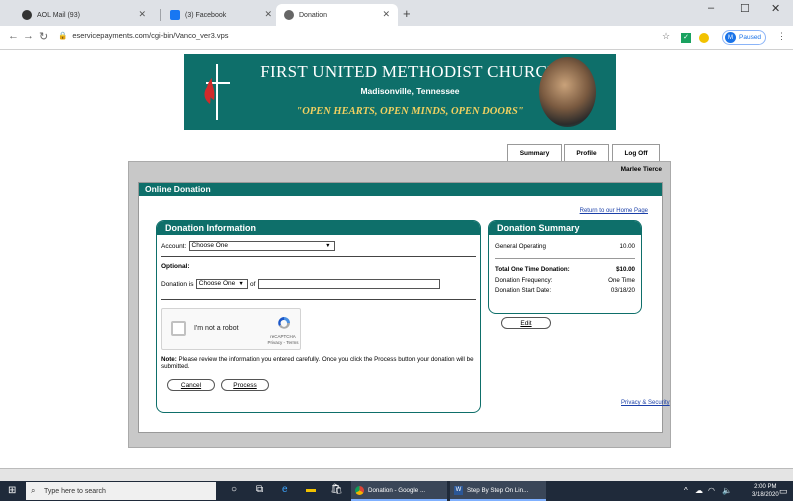 The height and width of the screenshot is (501, 793). Describe the element at coordinates (627, 246) in the screenshot. I see `fund-amount: 10.00` at that location.